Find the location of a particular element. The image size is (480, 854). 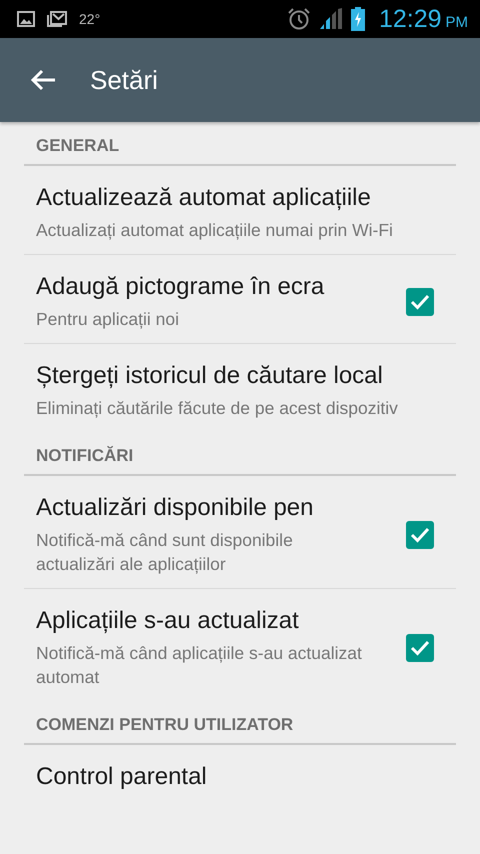

screen-title: Setări is located at coordinates (124, 80).